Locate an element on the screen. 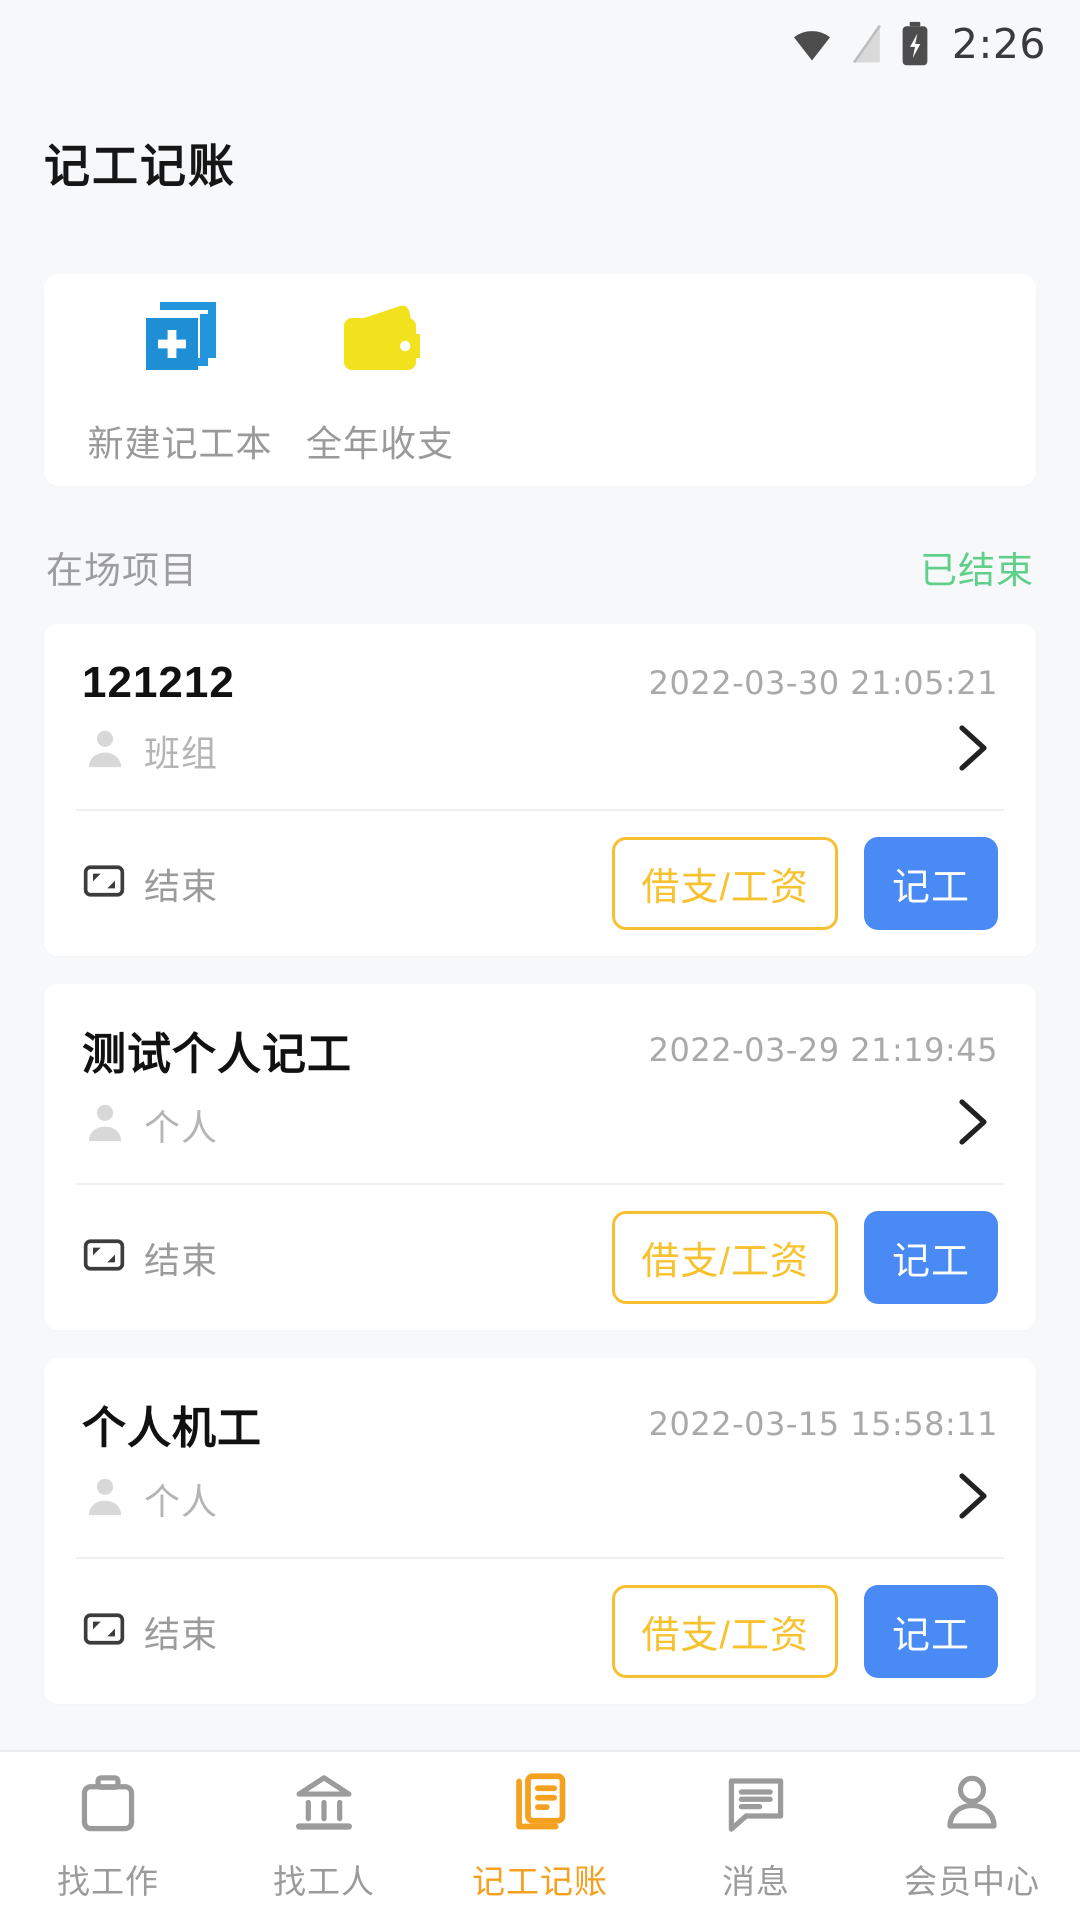 The image size is (1080, 1920). project-date: 2022-03-15 15:58:11 is located at coordinates (823, 1424).